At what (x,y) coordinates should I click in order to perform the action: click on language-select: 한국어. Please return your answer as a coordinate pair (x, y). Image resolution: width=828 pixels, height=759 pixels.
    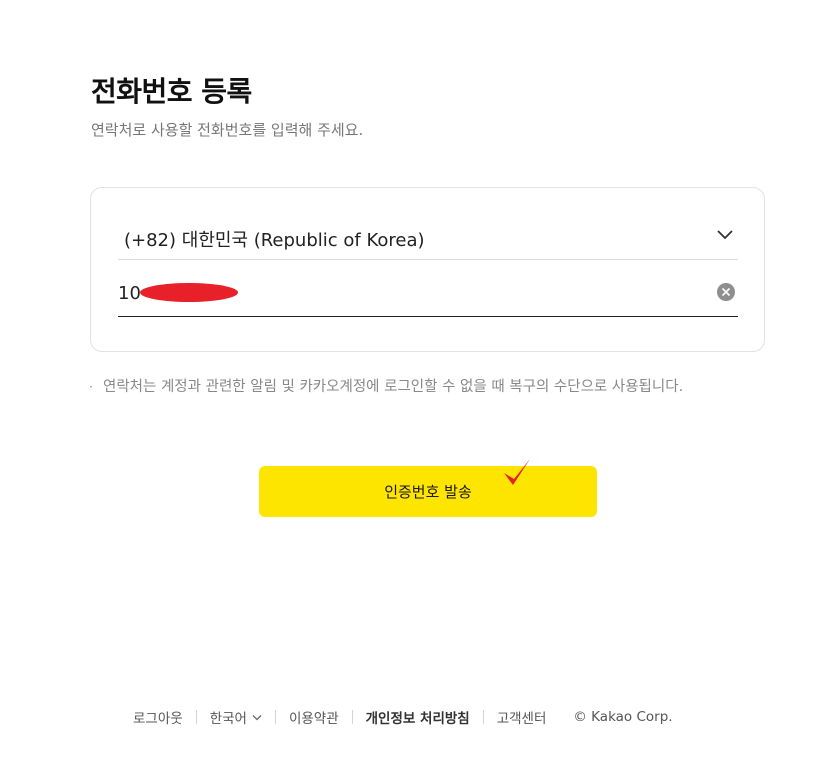
    Looking at the image, I should click on (236, 717).